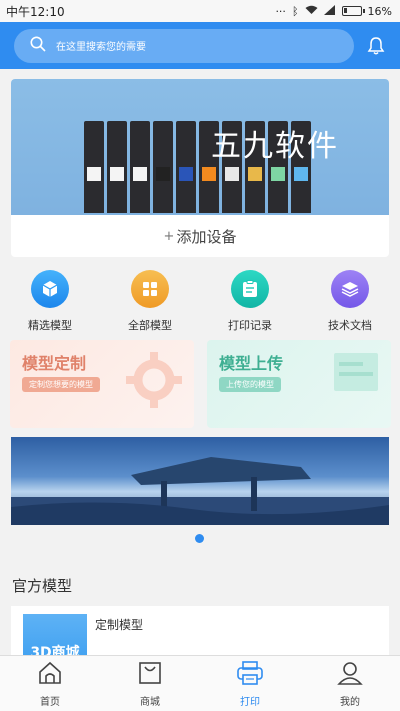 The image size is (400, 711). I want to click on tab-profile: 我的, so click(350, 683).